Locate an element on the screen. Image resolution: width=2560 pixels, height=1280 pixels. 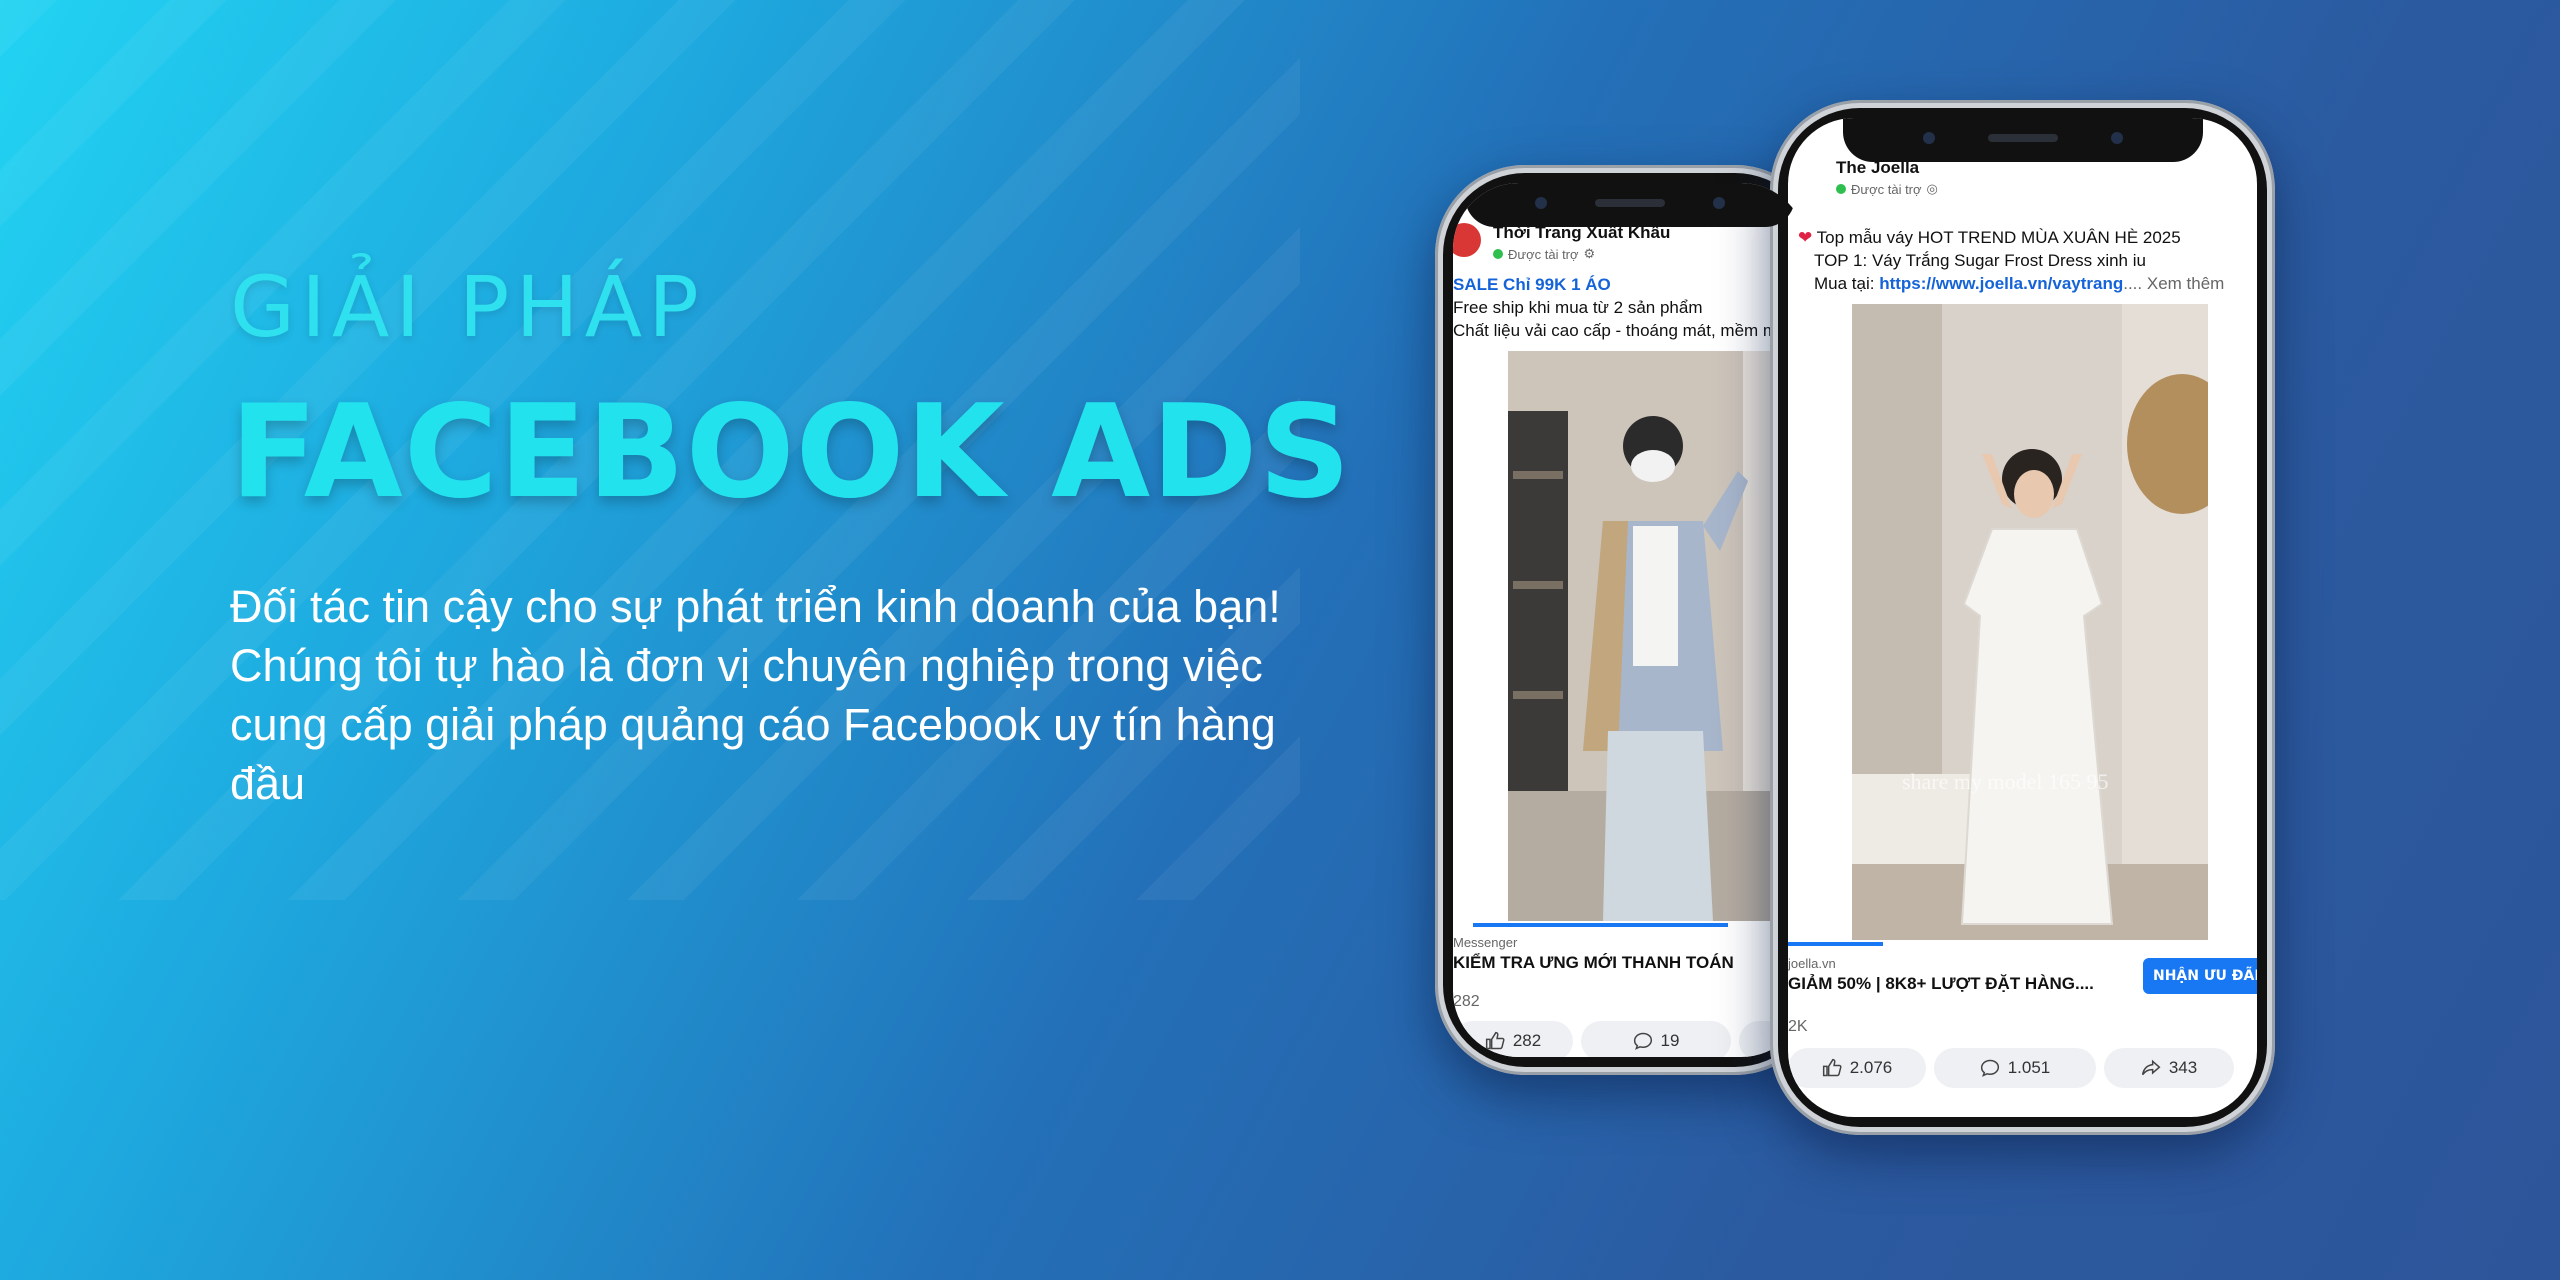
hero-kicker: GIẢI PHÁP is located at coordinates (467, 307).